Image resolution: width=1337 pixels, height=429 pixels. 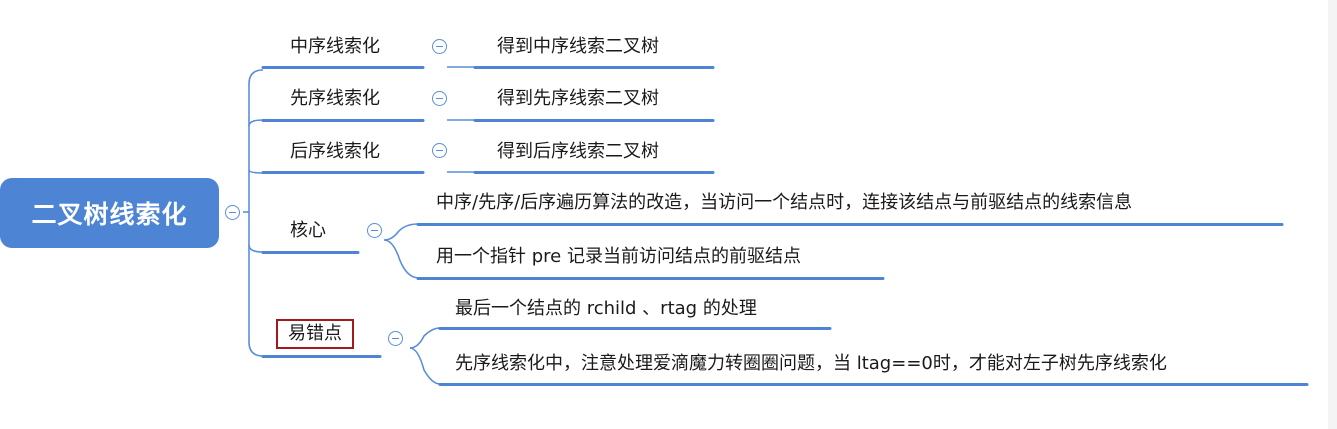 I want to click on branch-preorder-label: 先序线索化, so click(x=335, y=99).